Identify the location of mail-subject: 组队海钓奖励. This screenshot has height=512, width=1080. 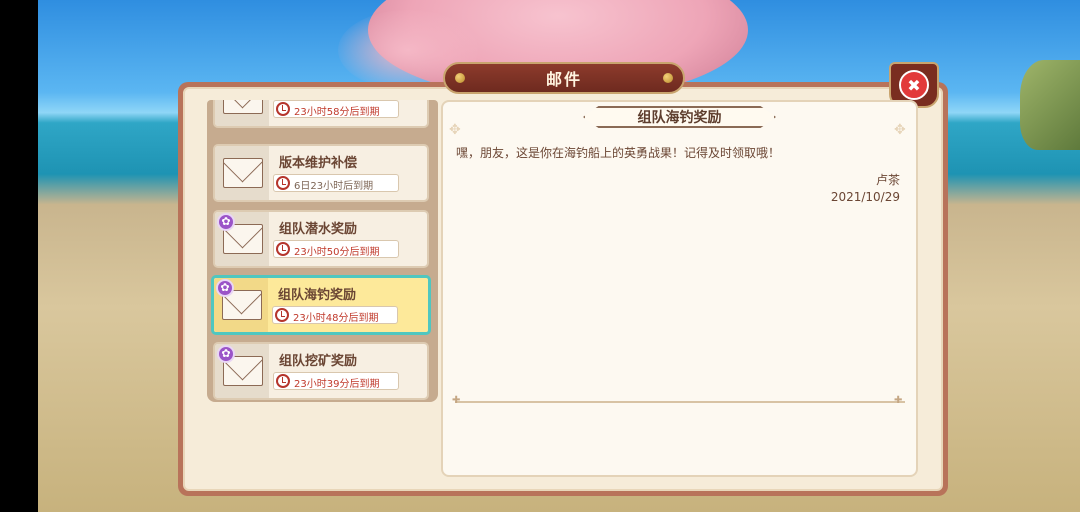
(679, 118).